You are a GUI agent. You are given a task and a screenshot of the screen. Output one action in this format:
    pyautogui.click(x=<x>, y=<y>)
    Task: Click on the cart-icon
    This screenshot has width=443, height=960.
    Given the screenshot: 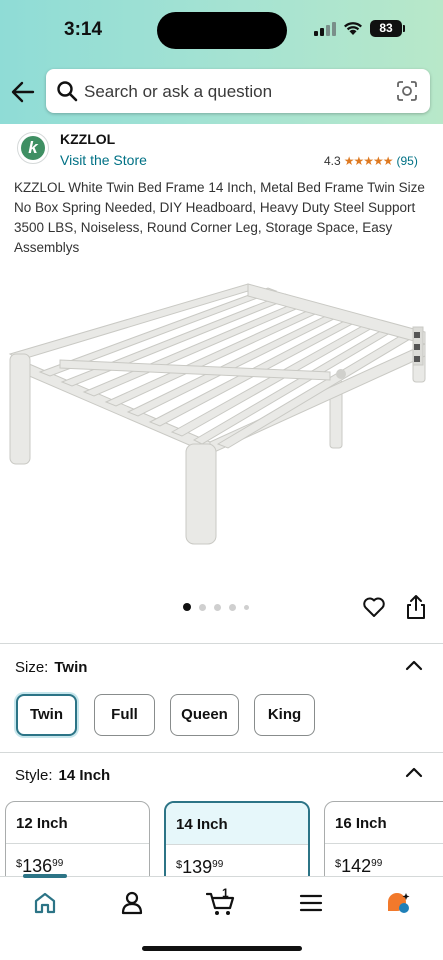 What is the action you would take?
    pyautogui.click(x=221, y=903)
    